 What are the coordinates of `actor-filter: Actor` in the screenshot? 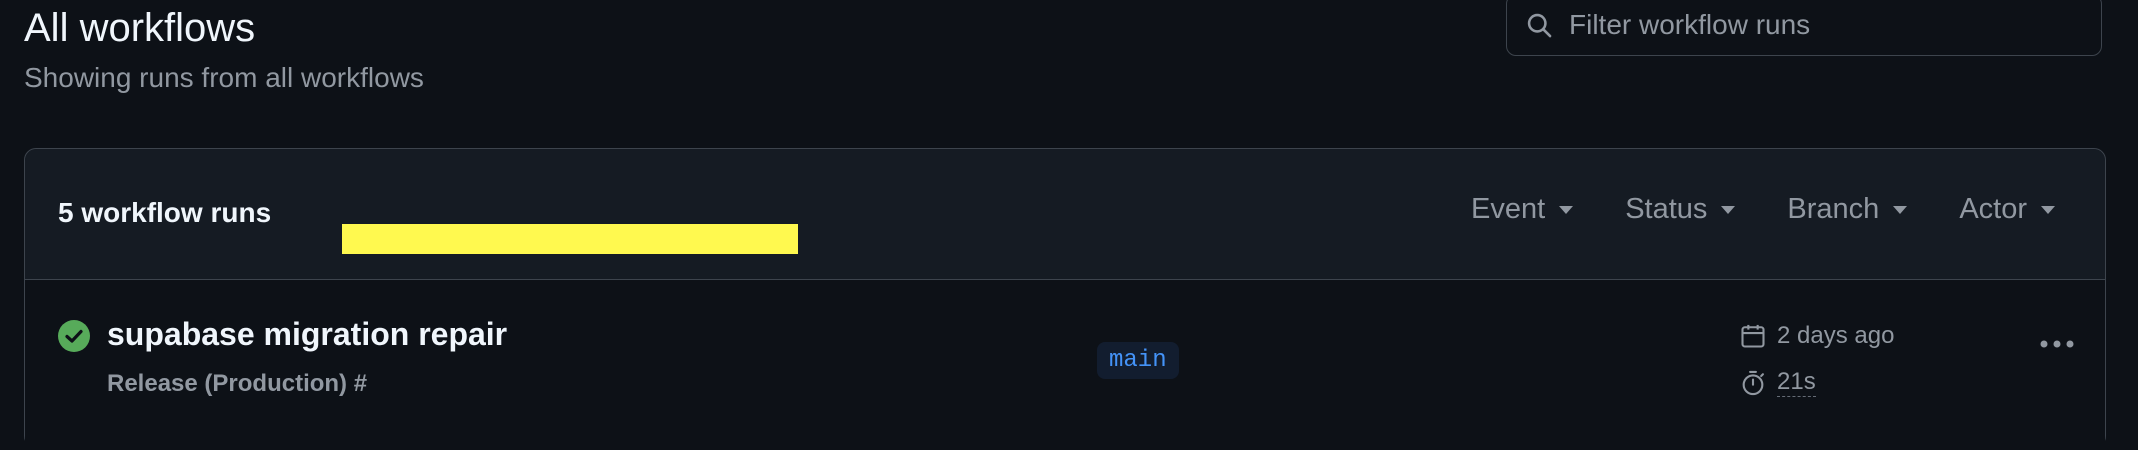 It's located at (2007, 209).